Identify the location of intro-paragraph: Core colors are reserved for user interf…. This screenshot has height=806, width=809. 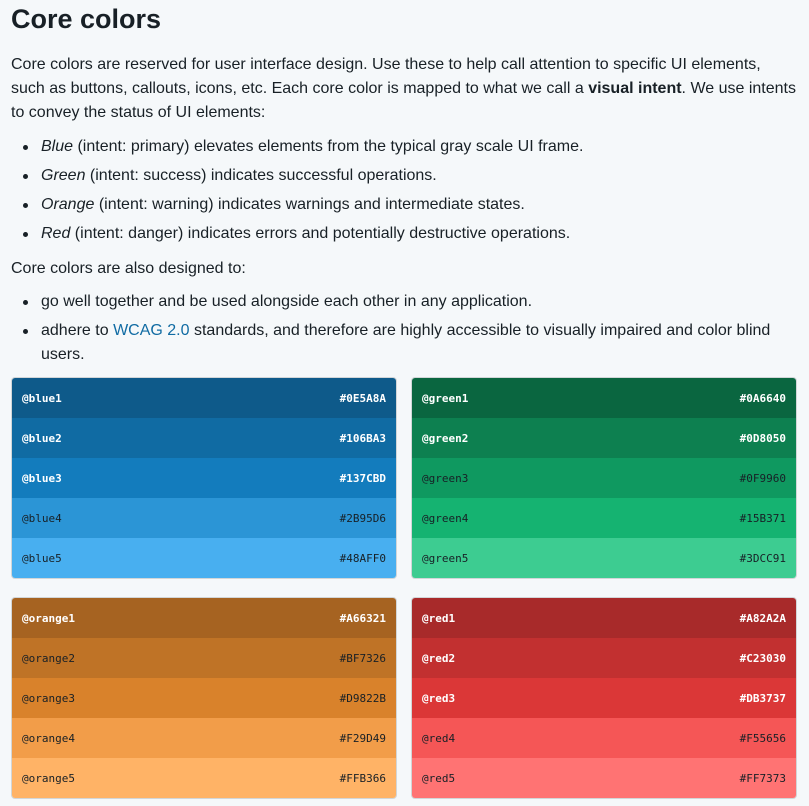
(404, 89).